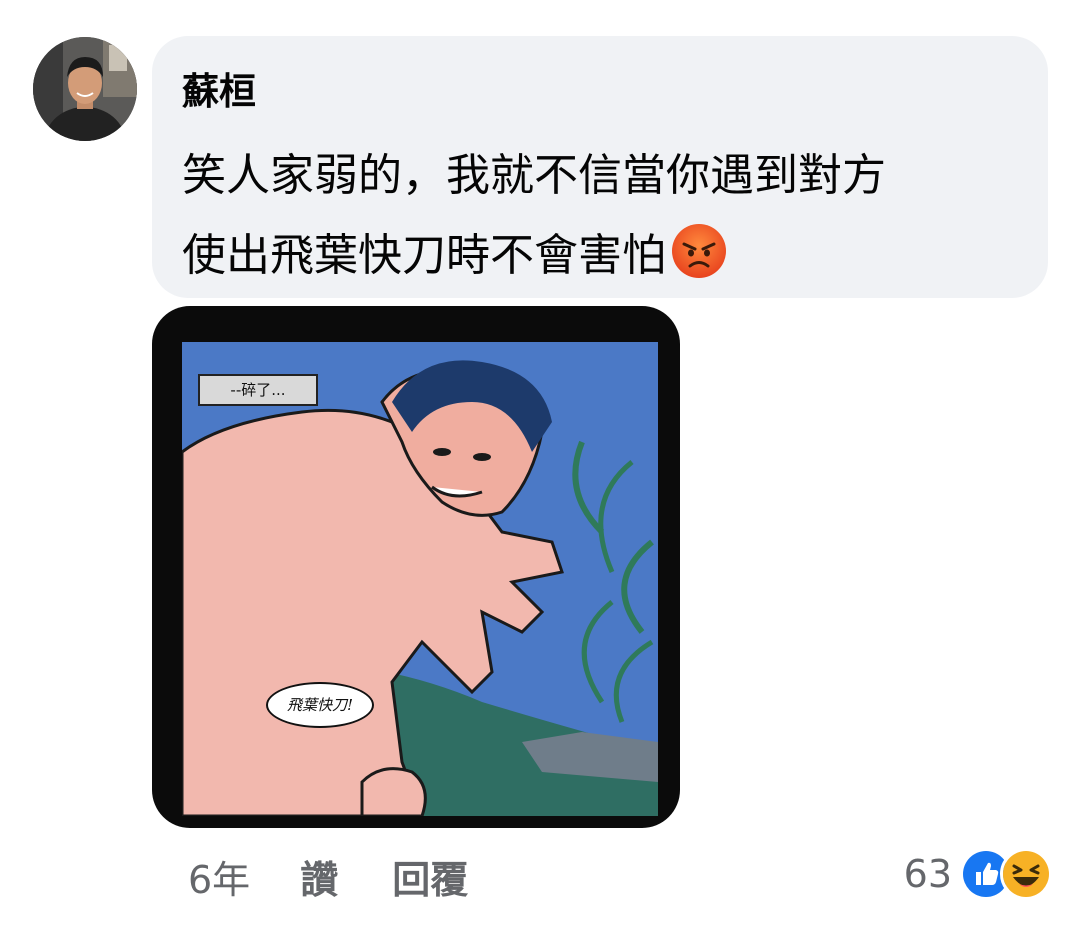 This screenshot has width=1080, height=926. What do you see at coordinates (219, 92) in the screenshot?
I see `comment-author-name: 蘇桓` at bounding box center [219, 92].